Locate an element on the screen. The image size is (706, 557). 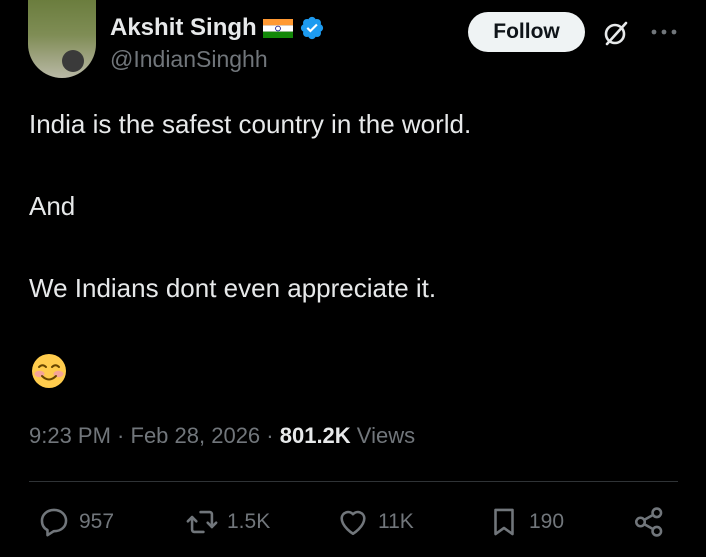
verified-badge-icon is located at coordinates (312, 28).